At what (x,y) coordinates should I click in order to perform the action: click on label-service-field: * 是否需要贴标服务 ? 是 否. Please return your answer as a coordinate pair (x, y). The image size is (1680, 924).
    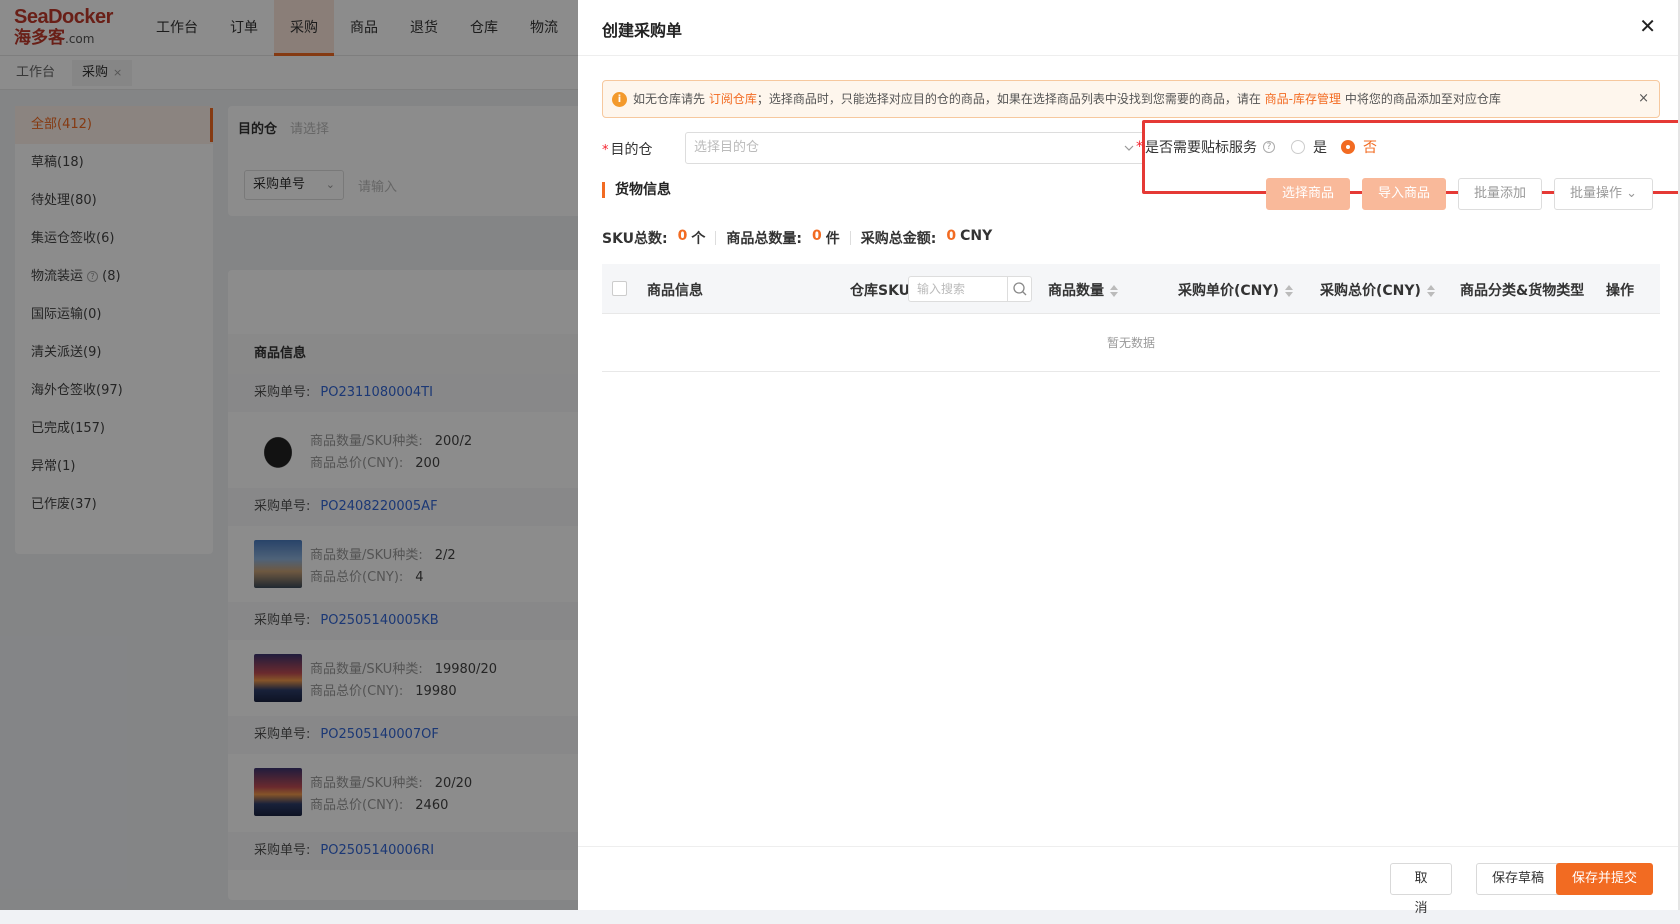
    Looking at the image, I should click on (1263, 147).